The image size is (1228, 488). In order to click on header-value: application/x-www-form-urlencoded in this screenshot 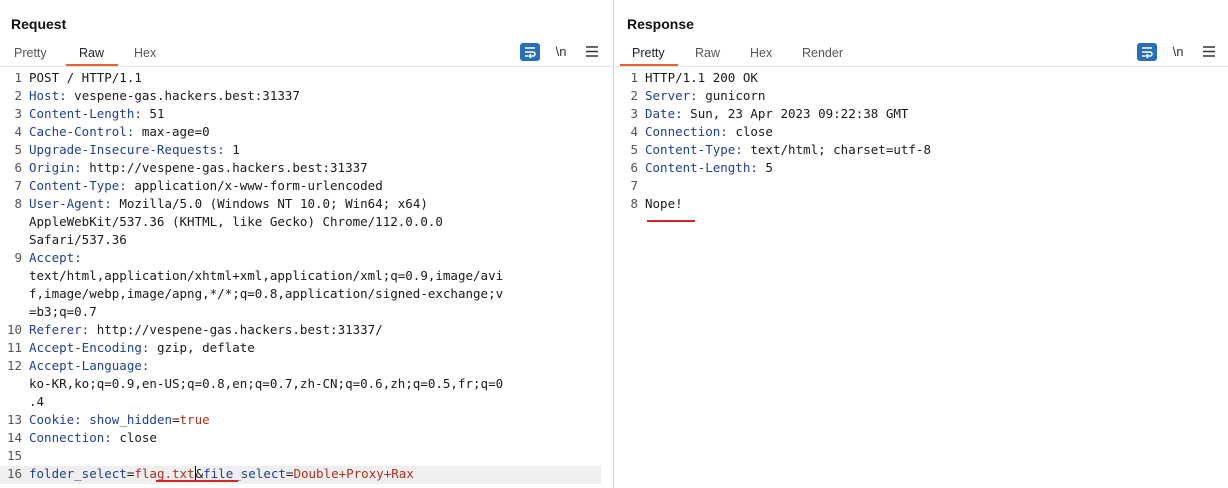, I will do `click(254, 185)`.